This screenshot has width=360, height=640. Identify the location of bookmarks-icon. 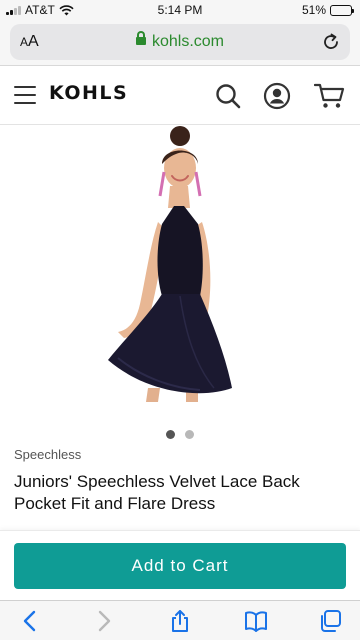
(256, 621).